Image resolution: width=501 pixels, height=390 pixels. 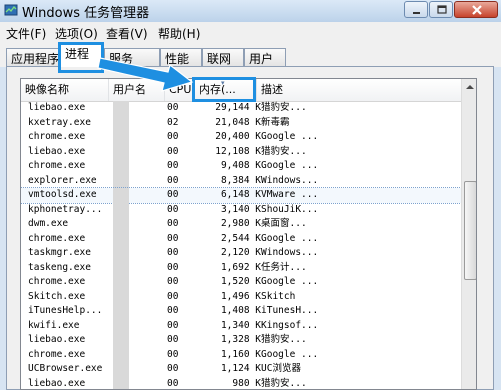 What do you see at coordinates (145, 74) in the screenshot?
I see `annotation-arrow-icon` at bounding box center [145, 74].